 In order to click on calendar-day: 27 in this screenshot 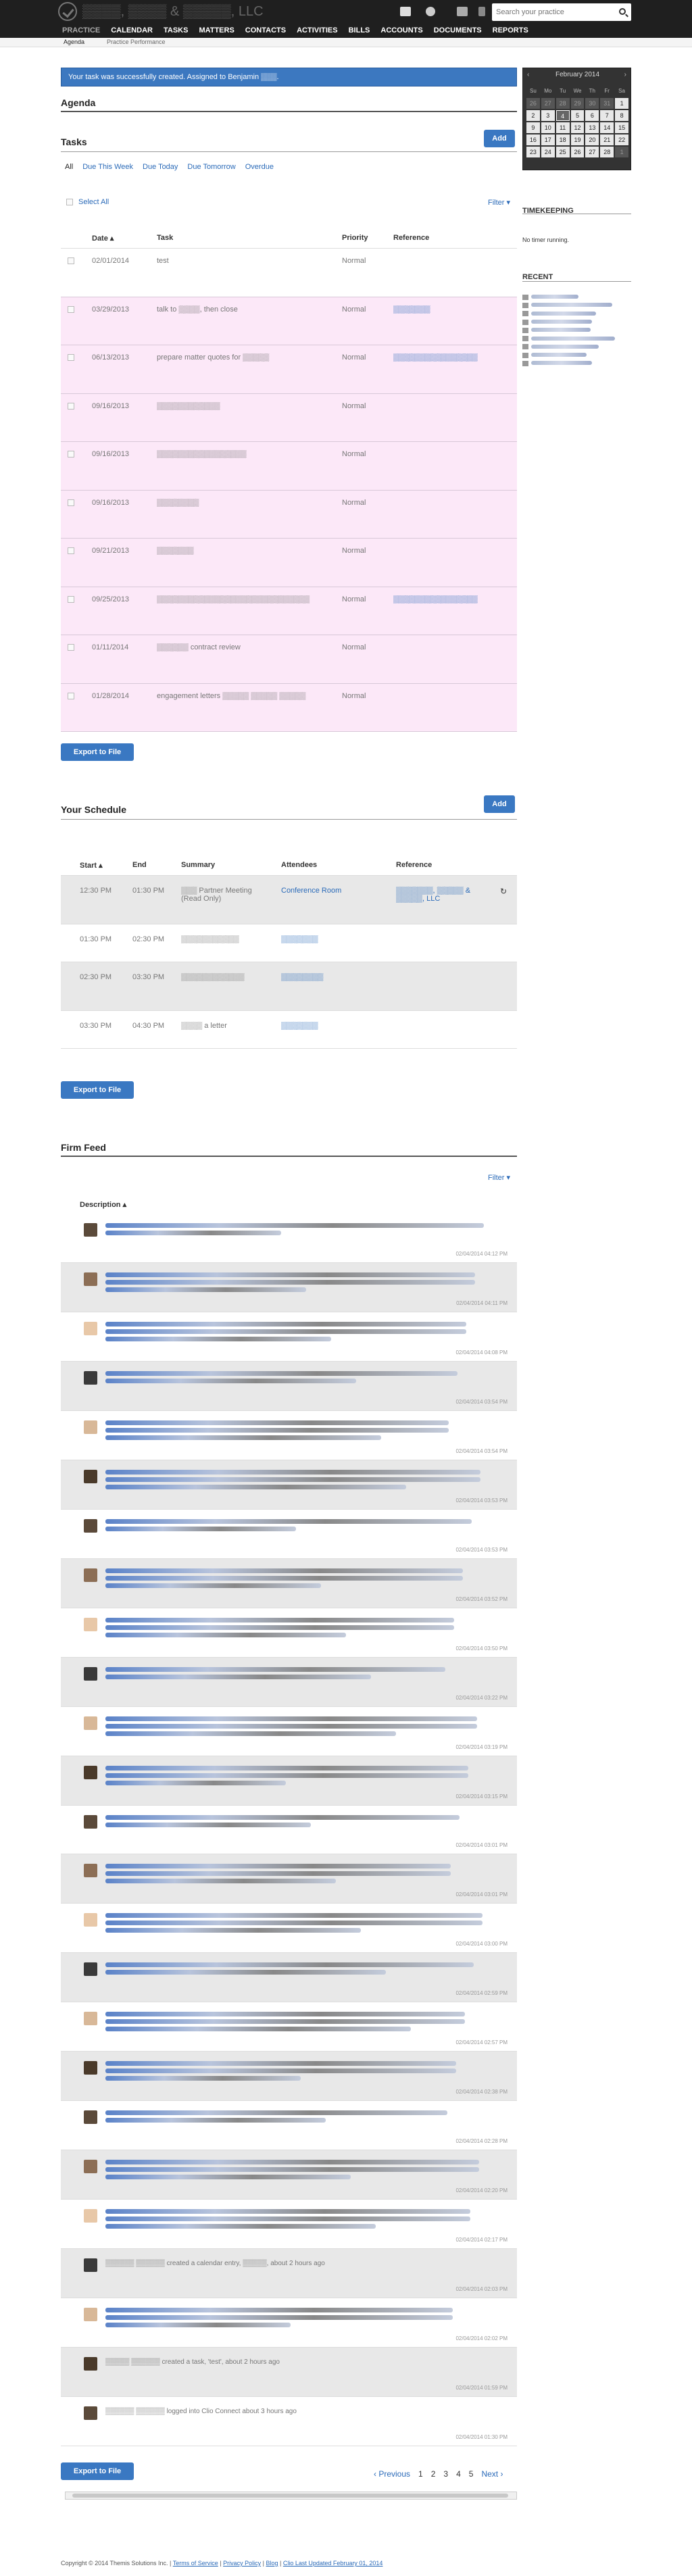, I will do `click(548, 104)`.